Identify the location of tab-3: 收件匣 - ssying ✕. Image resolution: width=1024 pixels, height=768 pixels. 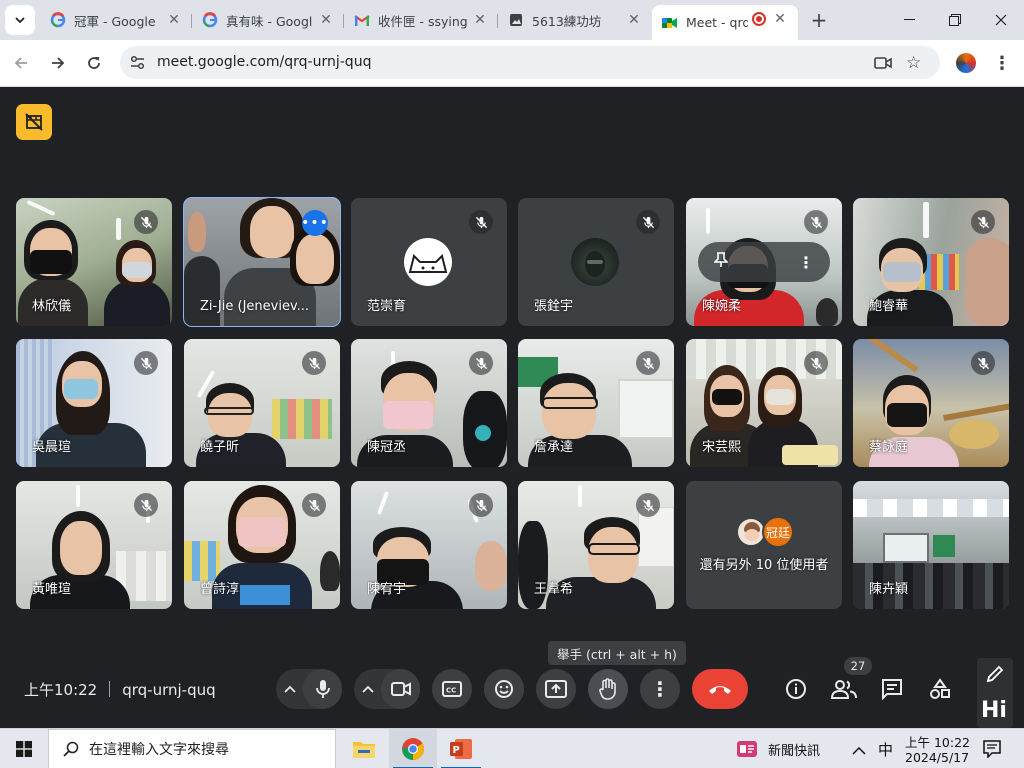
(420, 20).